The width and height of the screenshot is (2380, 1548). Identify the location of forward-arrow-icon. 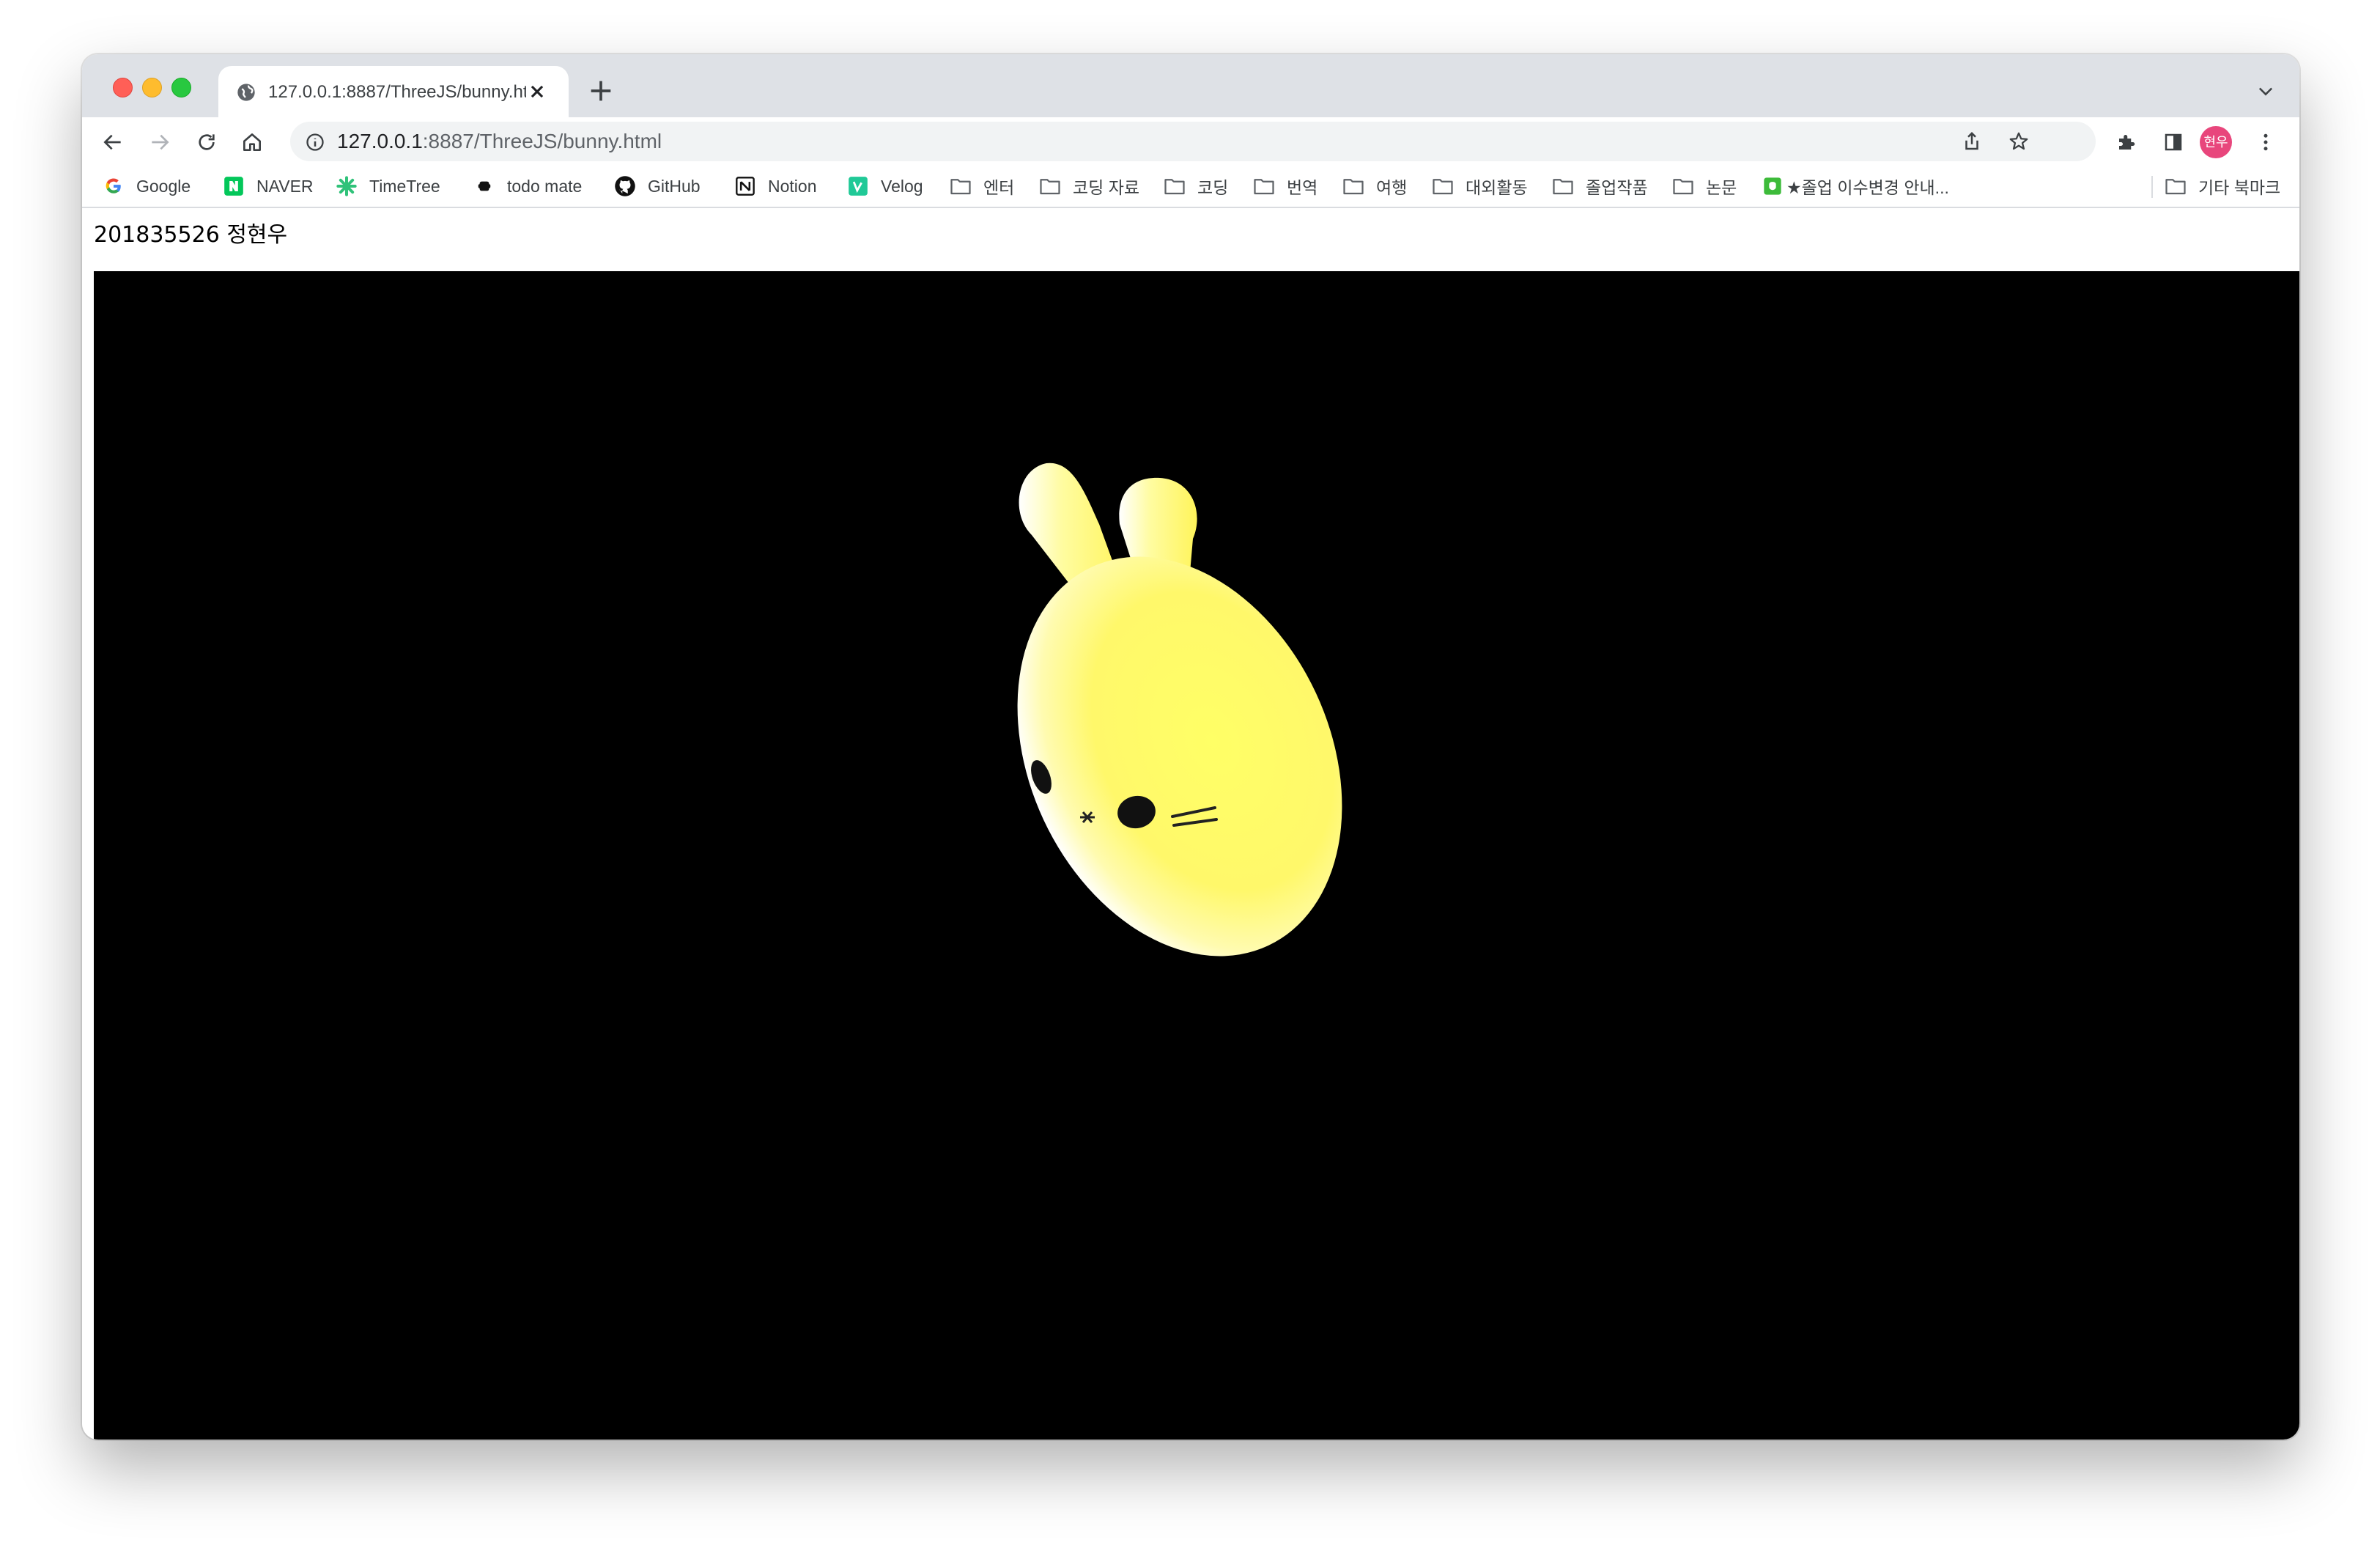
(160, 142).